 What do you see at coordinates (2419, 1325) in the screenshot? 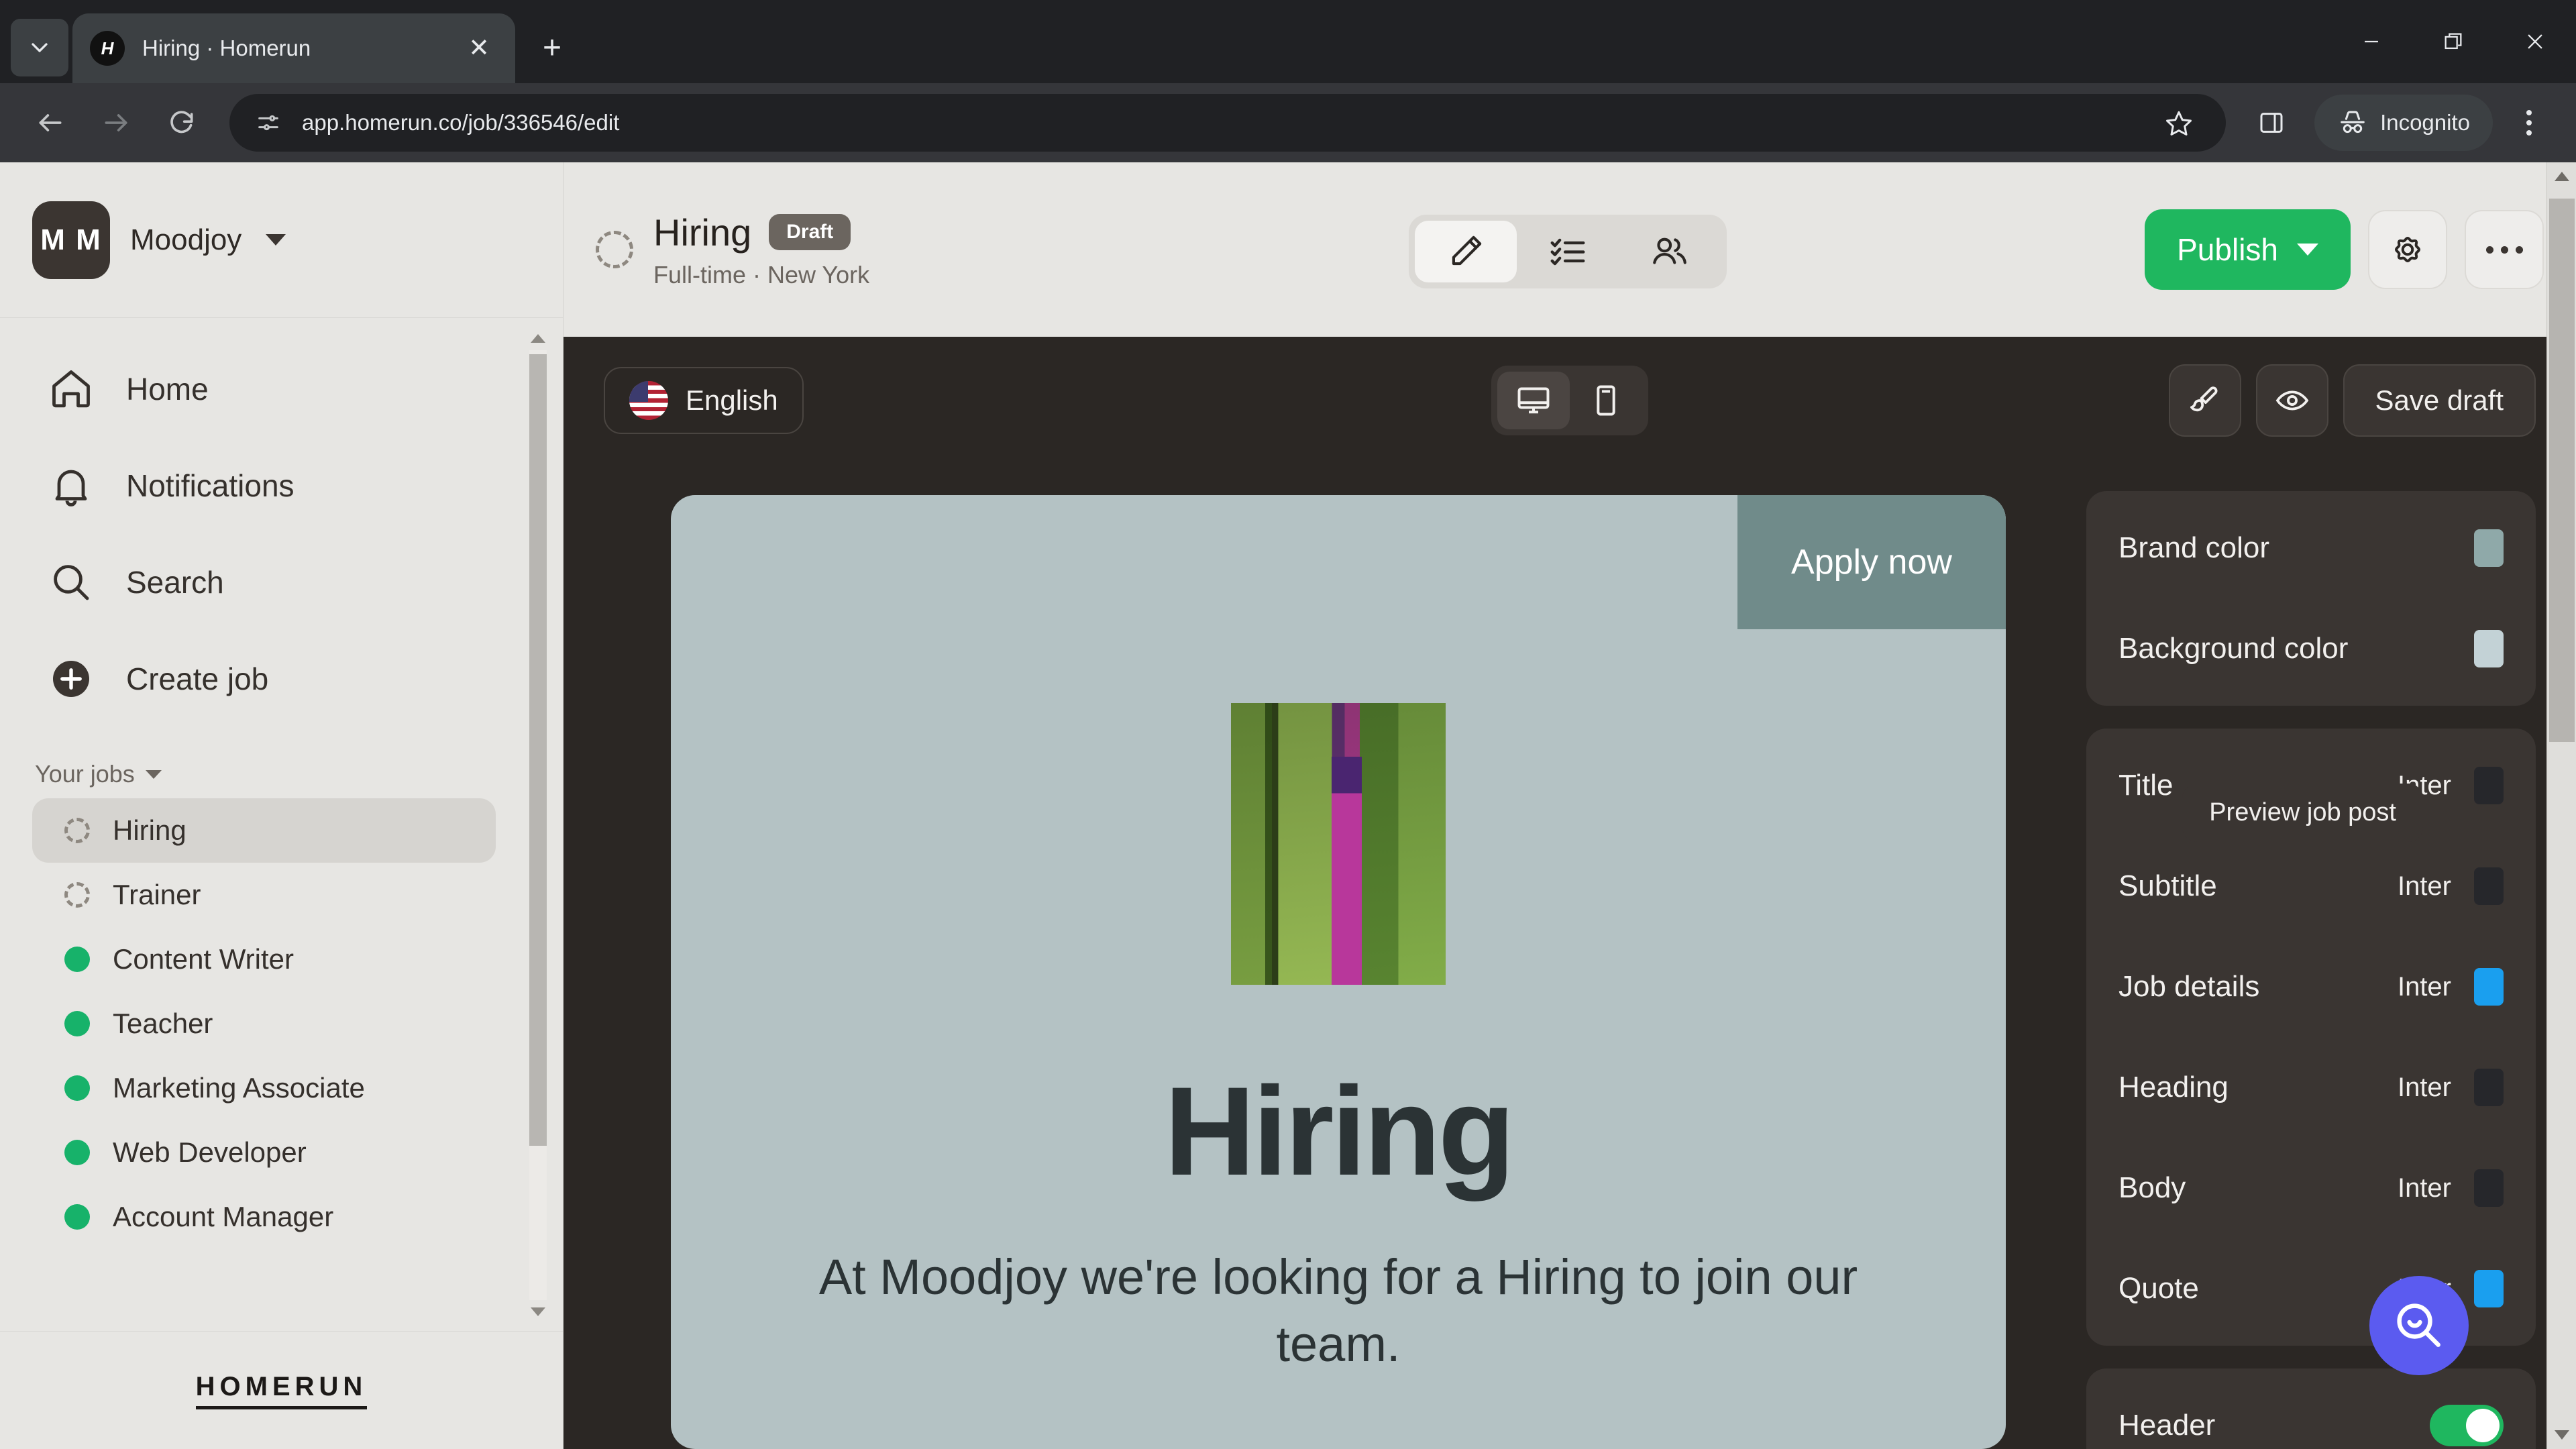
I see `help-search-button` at bounding box center [2419, 1325].